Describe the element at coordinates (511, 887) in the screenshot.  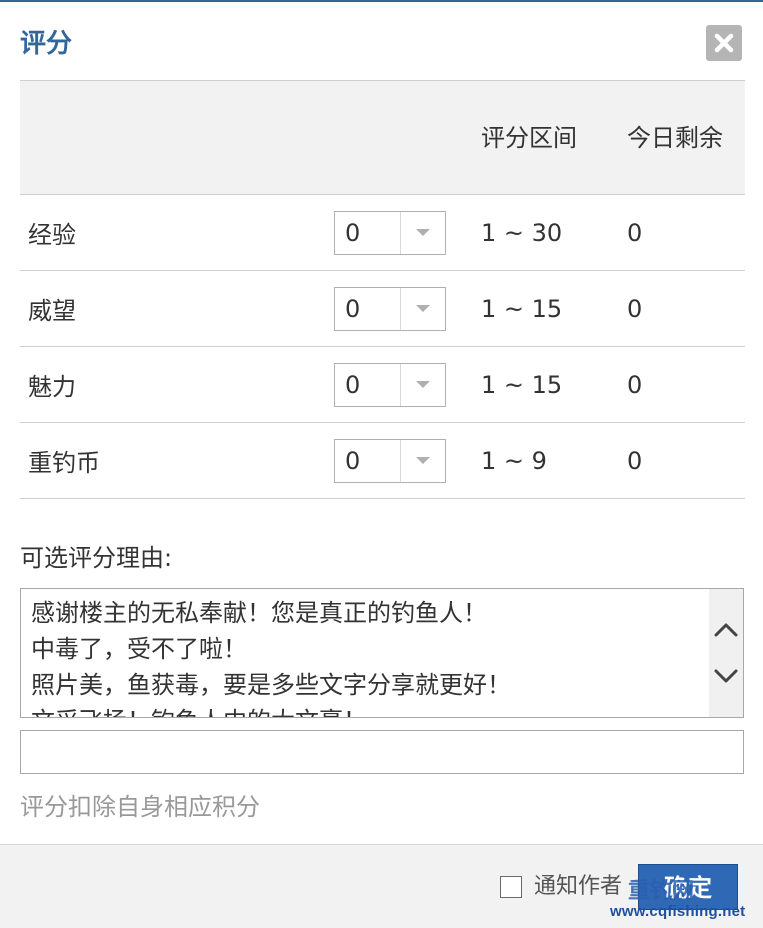
I see `checkbox-icon` at that location.